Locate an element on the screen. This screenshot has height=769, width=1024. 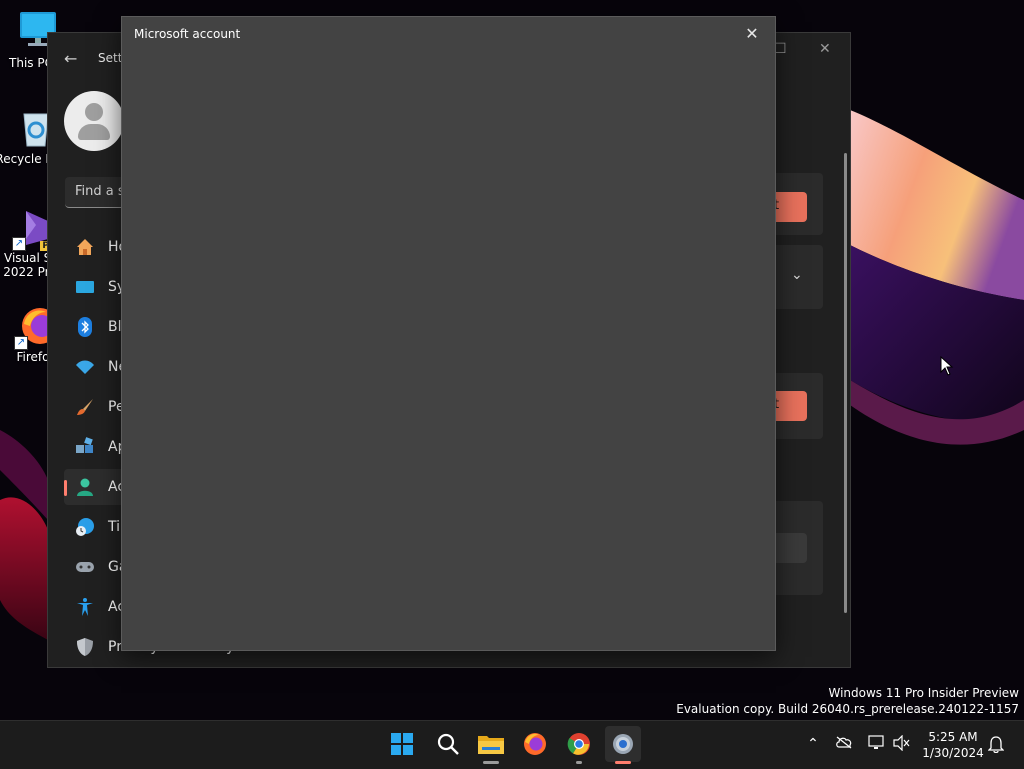
search-placeholder: Find a s is located at coordinates (100, 191).